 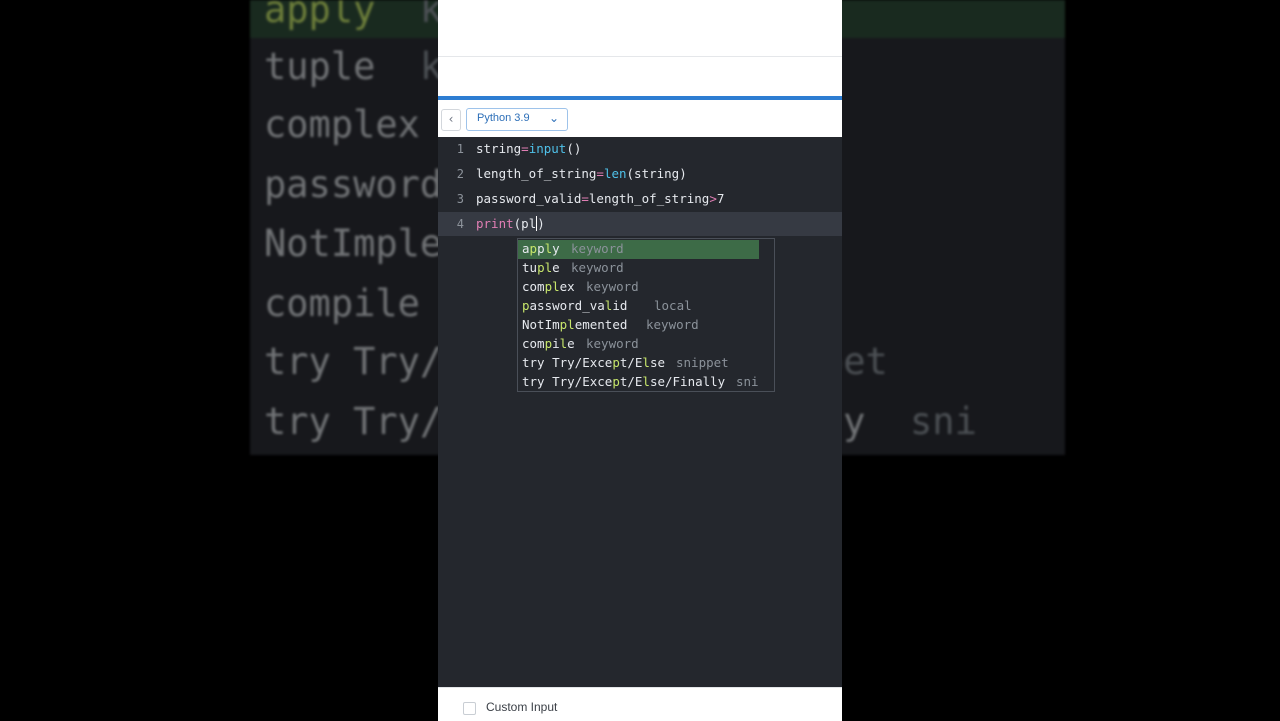 What do you see at coordinates (646, 325) in the screenshot?
I see `autocomplete-item-notimplemented: NotImplemented keyword` at bounding box center [646, 325].